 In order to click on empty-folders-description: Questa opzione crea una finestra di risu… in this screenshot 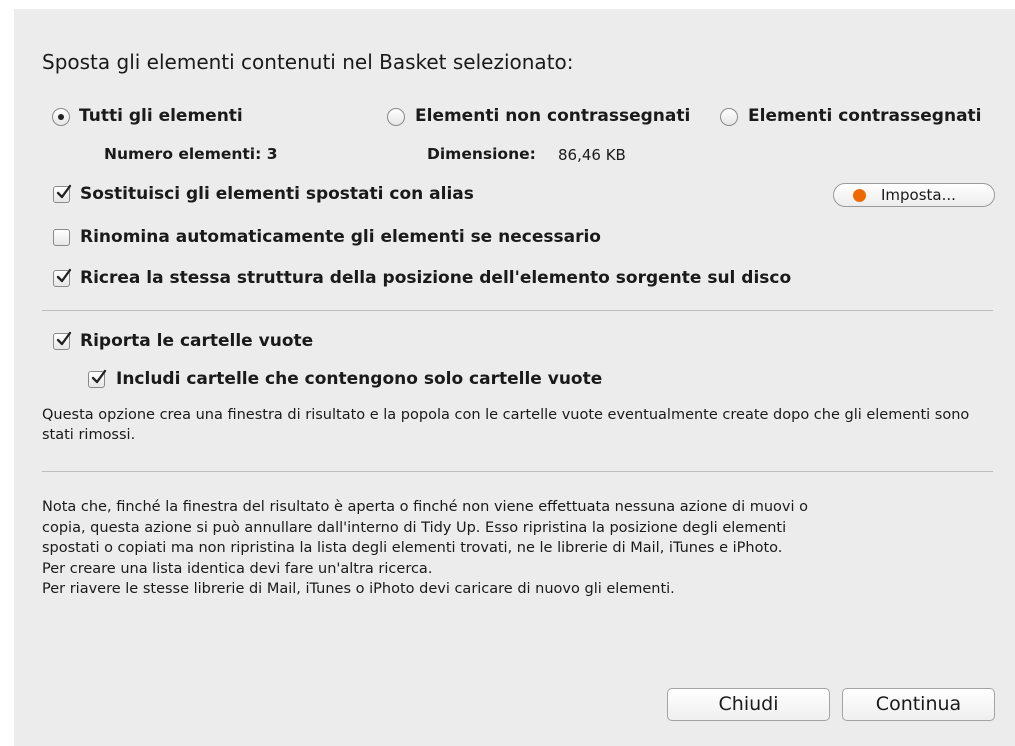, I will do `click(506, 425)`.